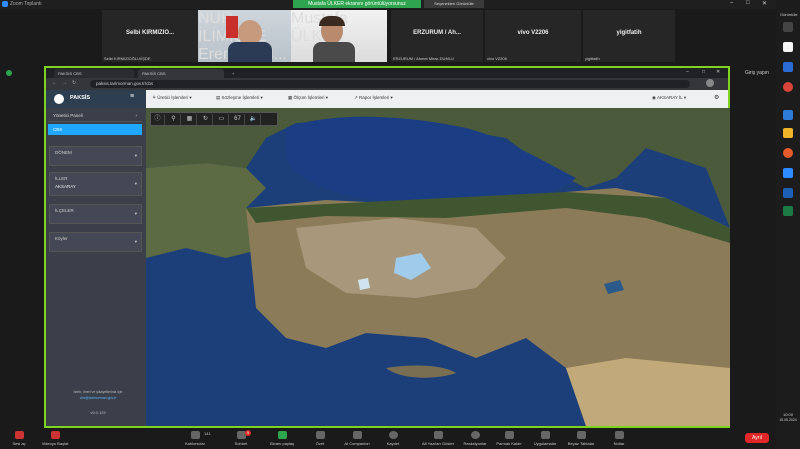 The width and height of the screenshot is (800, 449). I want to click on participant-label: vivo V2206, so click(497, 58).